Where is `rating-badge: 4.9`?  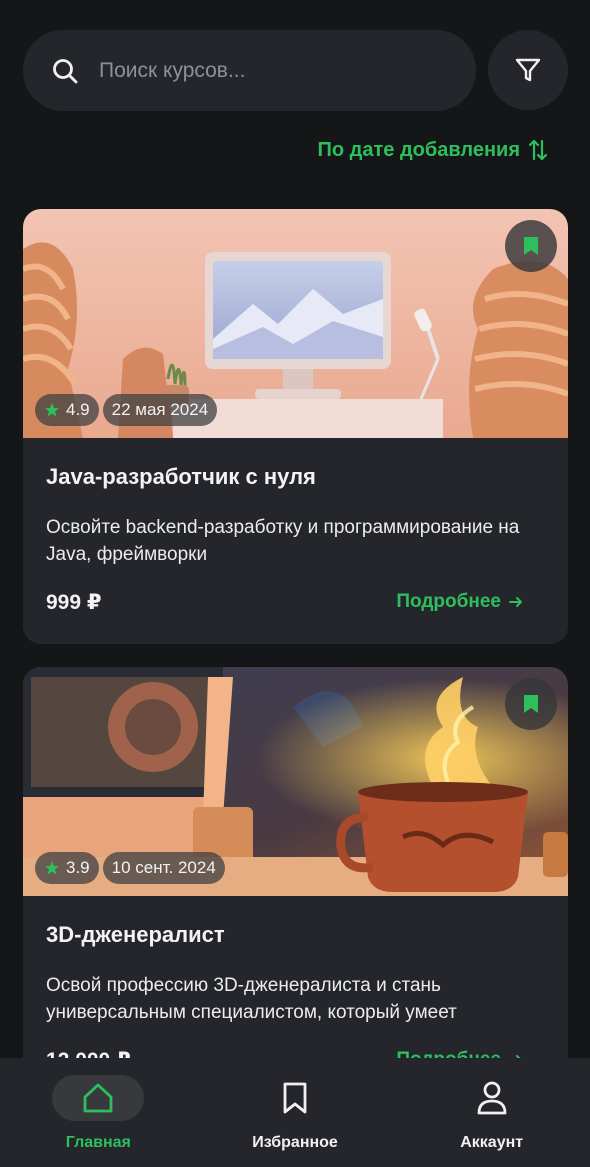
rating-badge: 4.9 is located at coordinates (67, 410).